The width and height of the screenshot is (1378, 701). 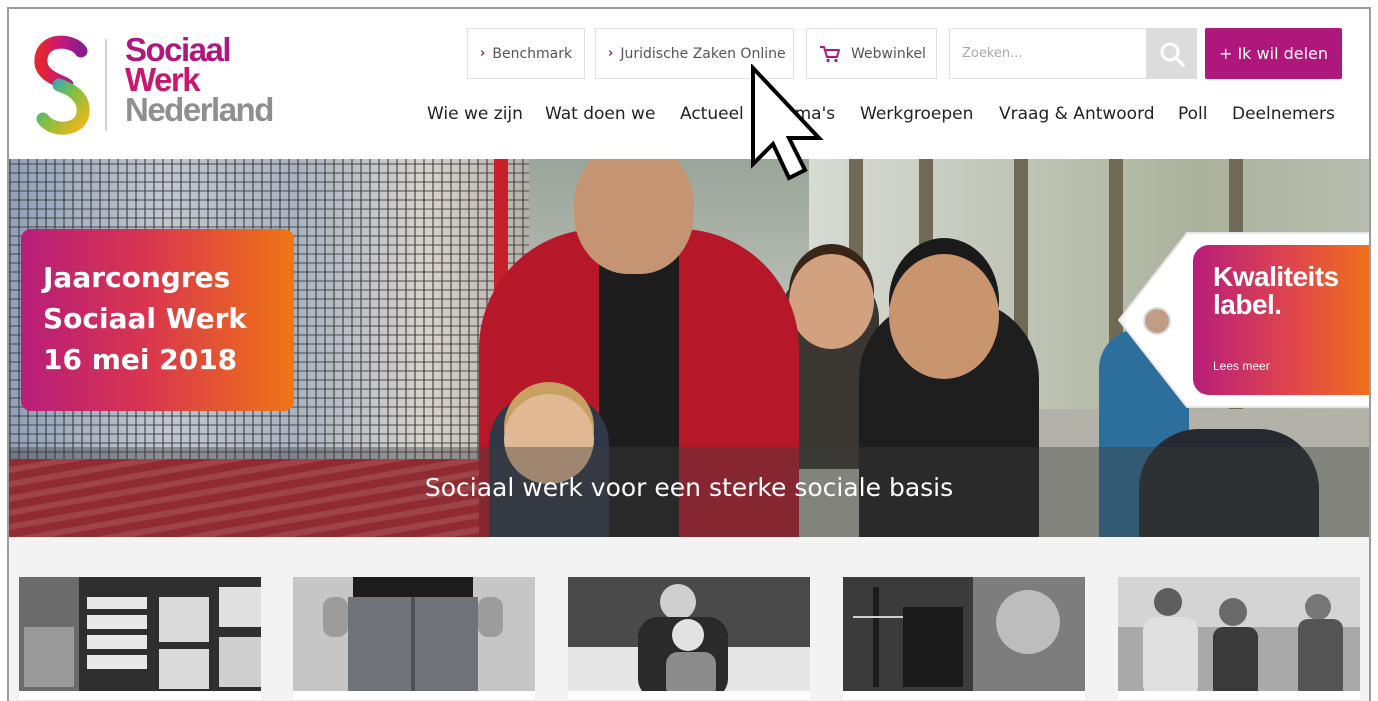 I want to click on nav-item-wat-doen-we: Wat doen we, so click(x=600, y=114).